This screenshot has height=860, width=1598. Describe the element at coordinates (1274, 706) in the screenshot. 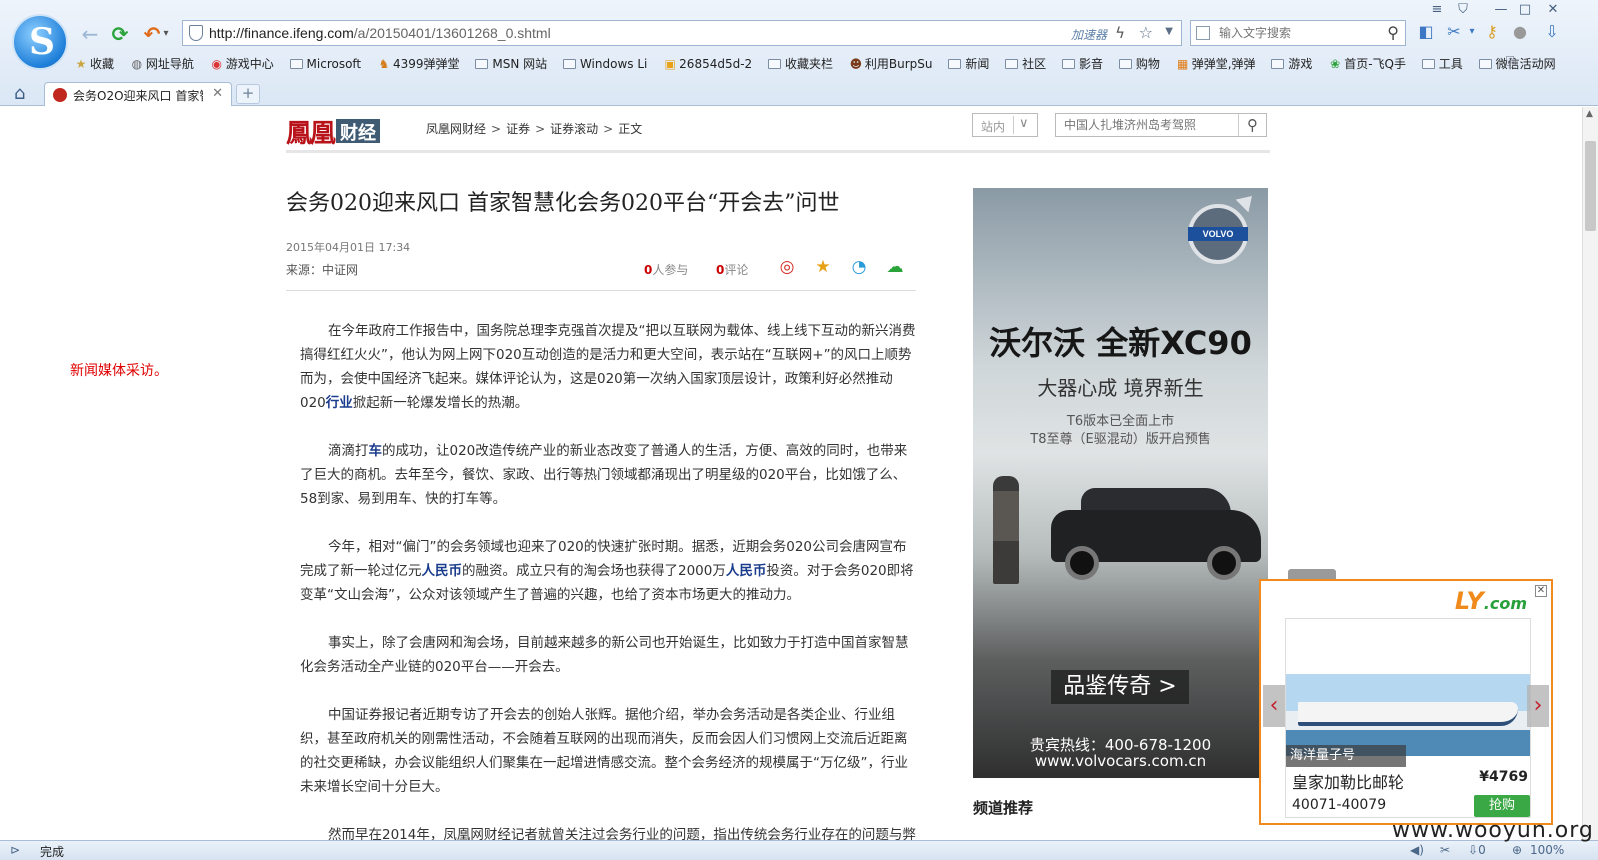

I see `prev-arrow-icon: ‹` at that location.